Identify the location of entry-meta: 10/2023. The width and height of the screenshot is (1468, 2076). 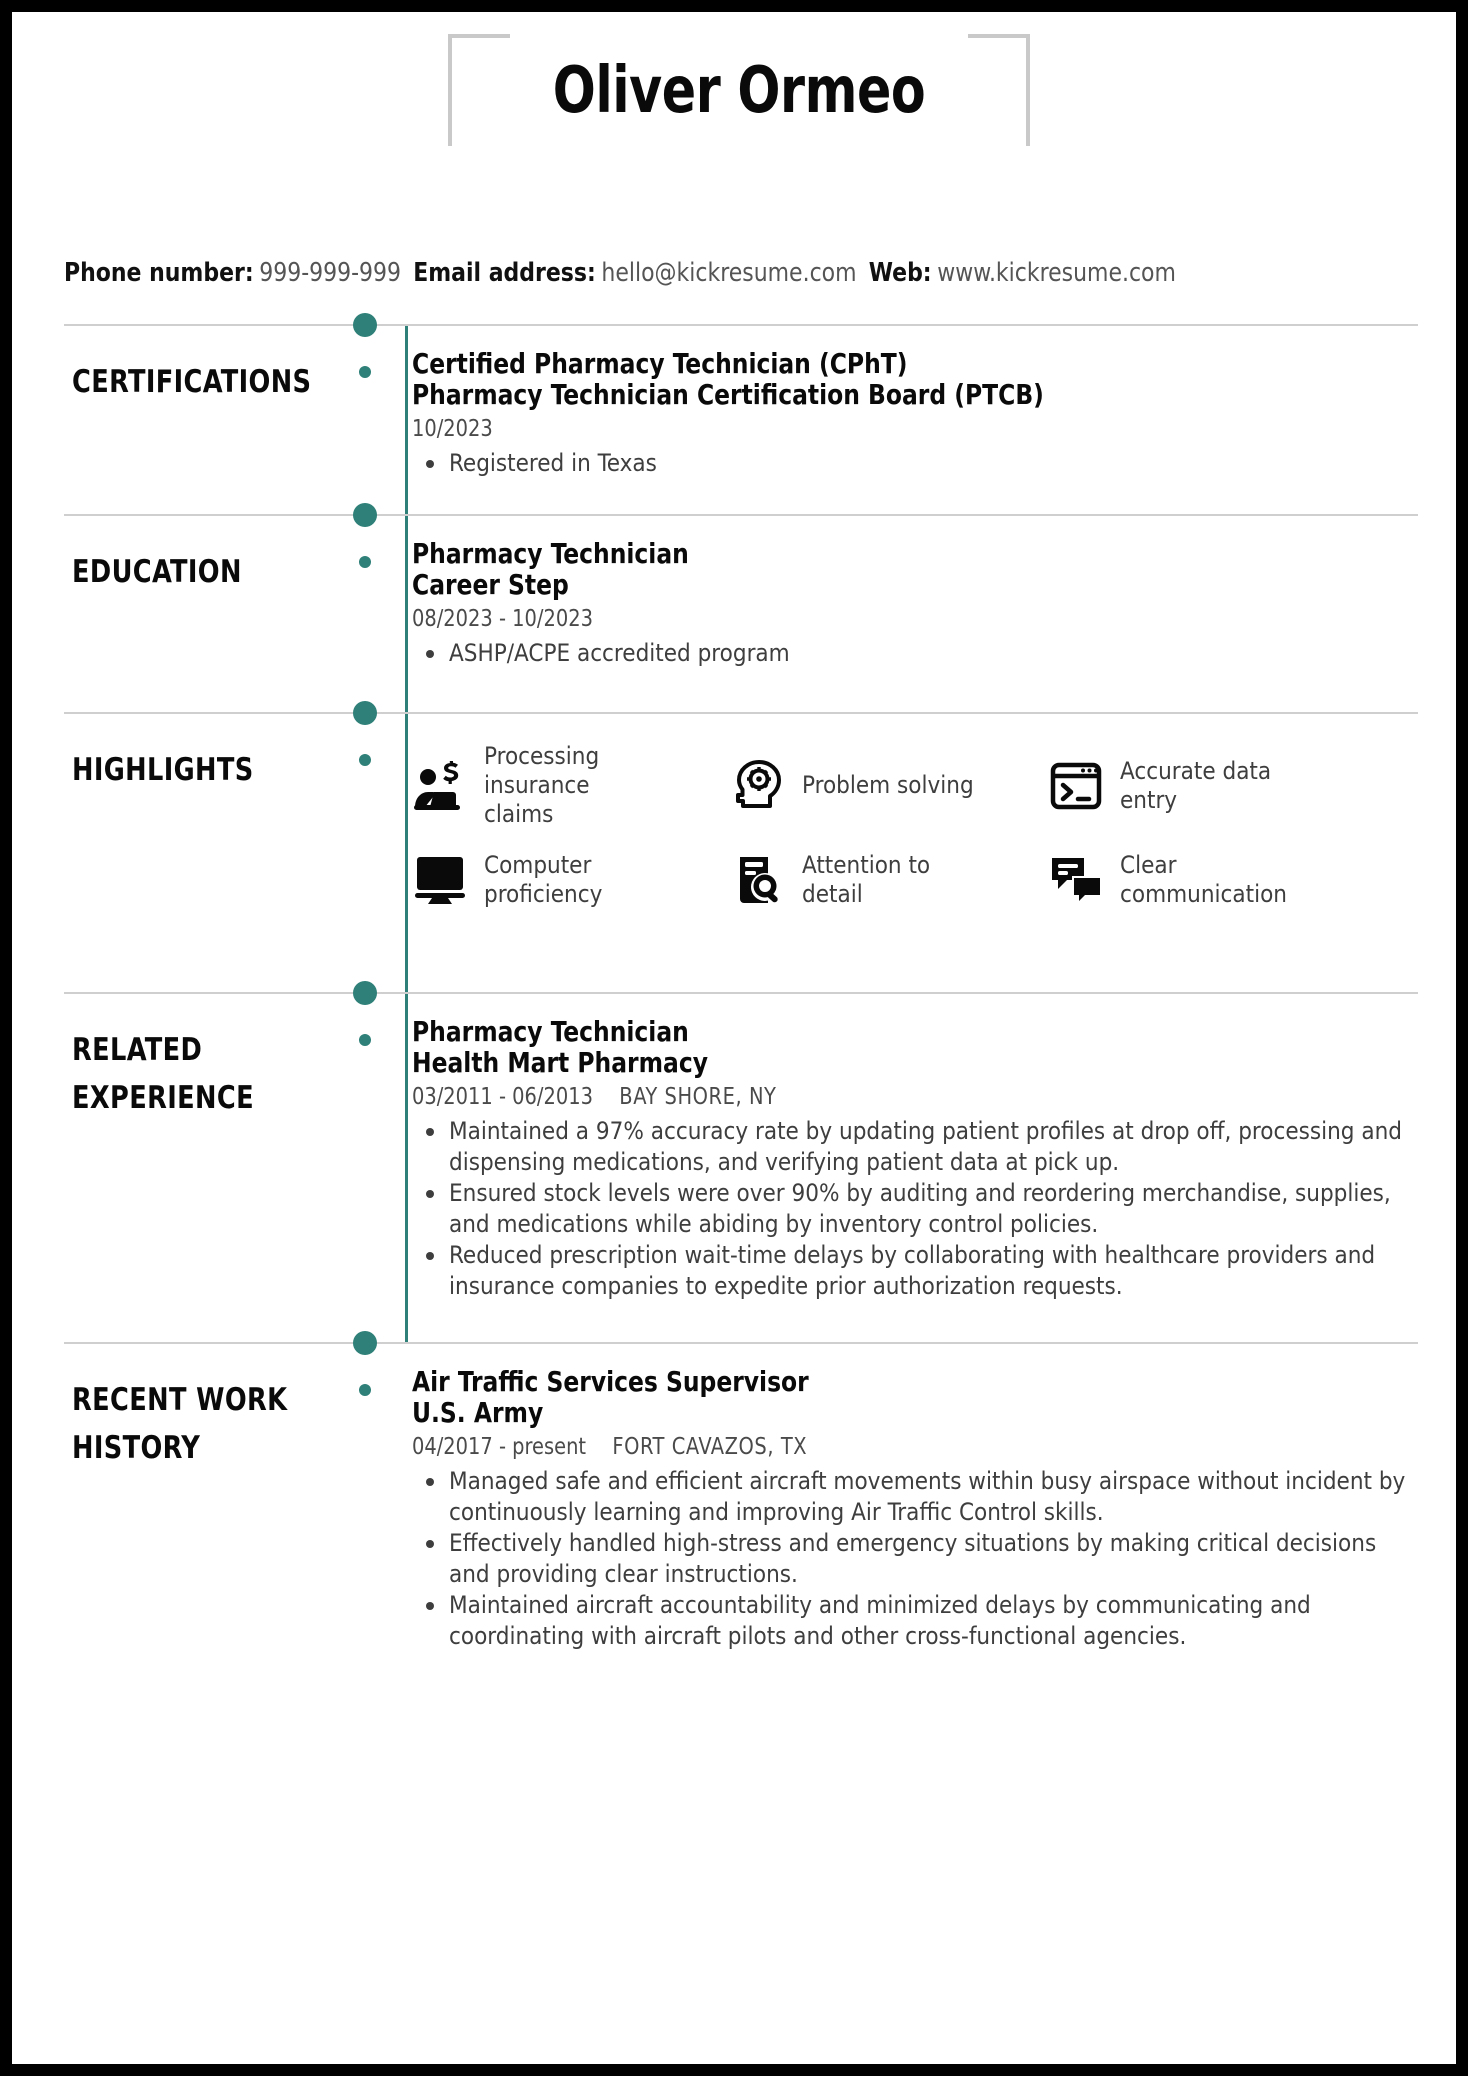
(885, 429).